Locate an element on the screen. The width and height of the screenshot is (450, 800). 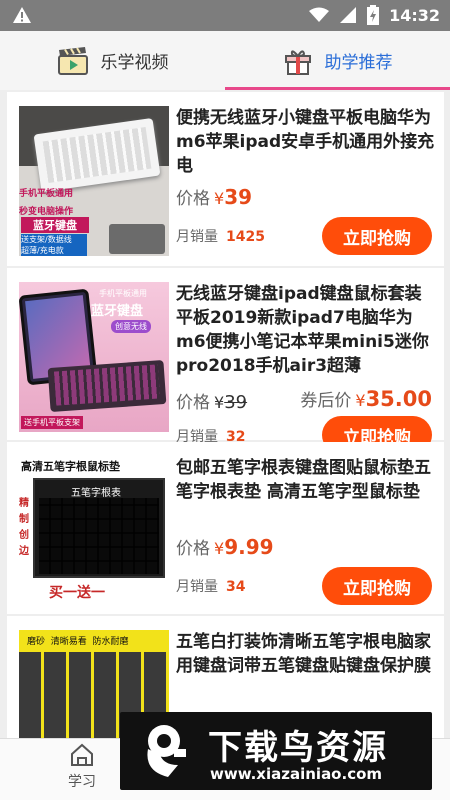
wifi-icon is located at coordinates (319, 14).